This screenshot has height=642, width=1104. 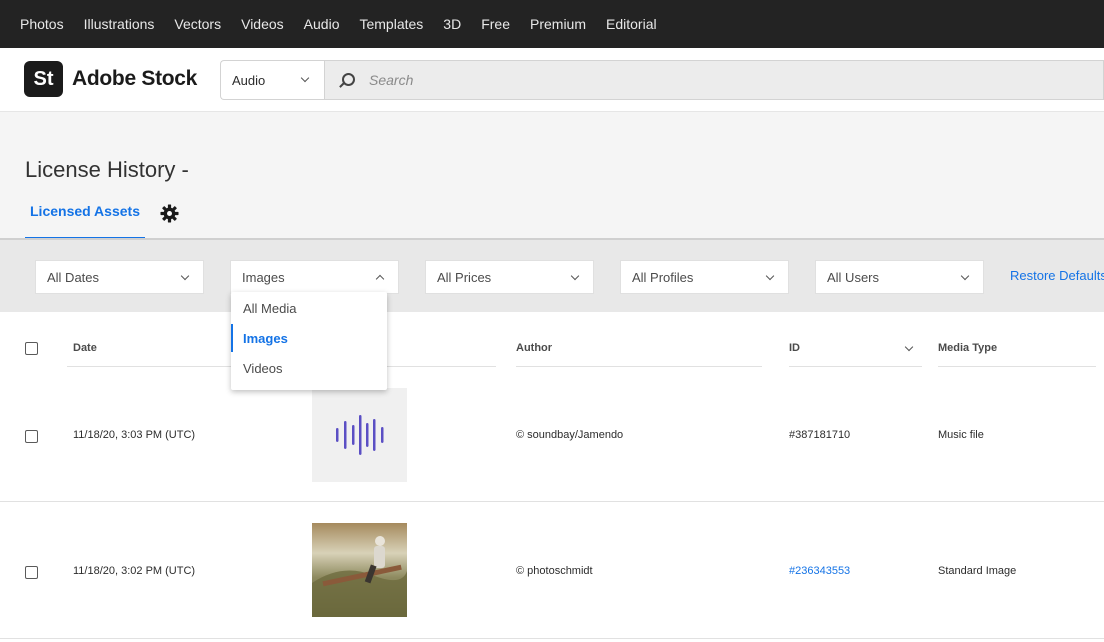 I want to click on row-author: © soundbay/Jamendo, so click(x=570, y=435).